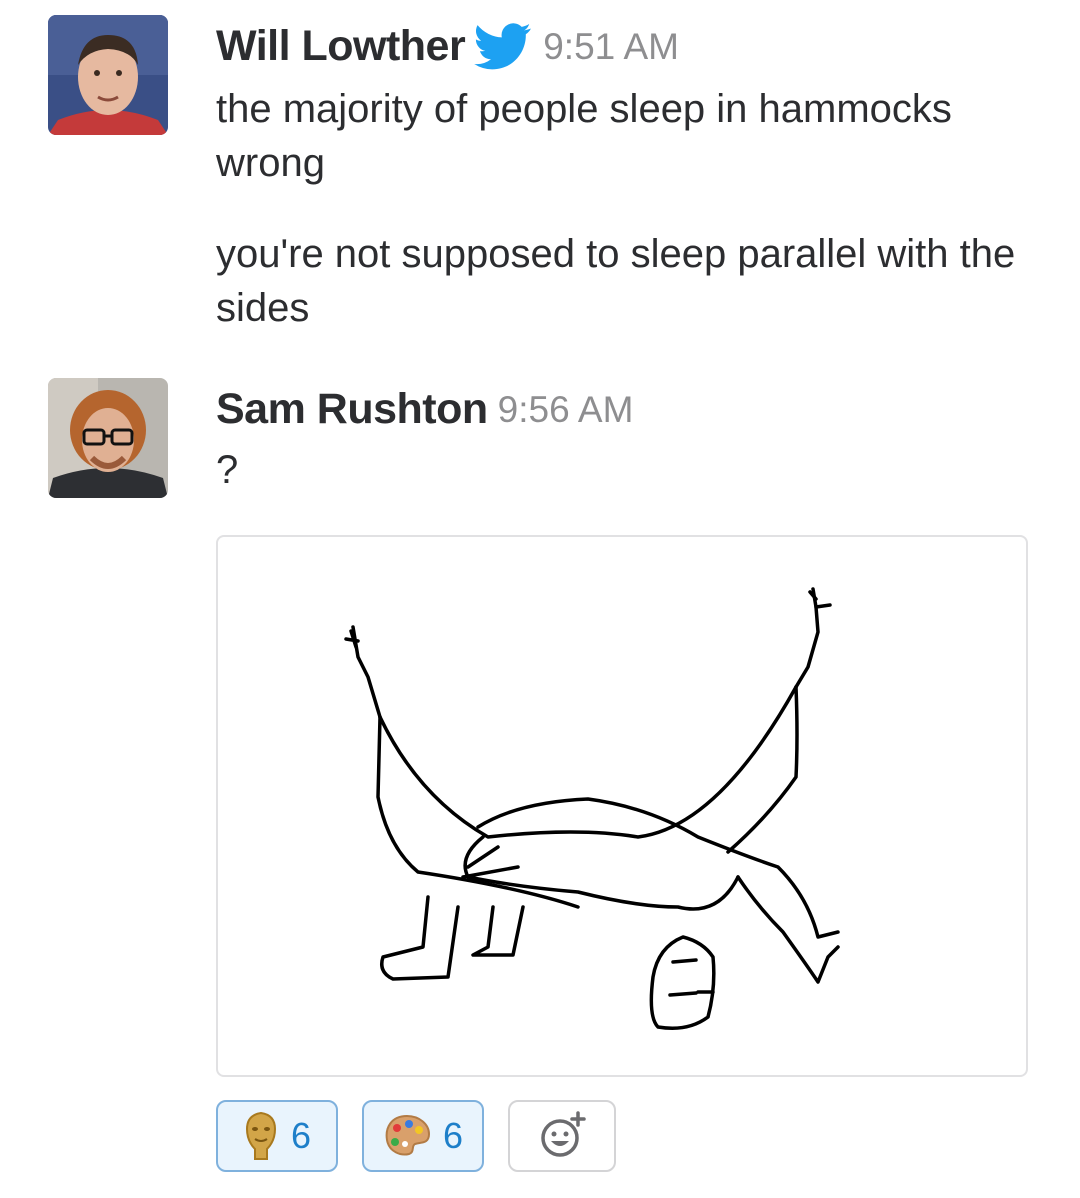 The width and height of the screenshot is (1080, 1198). I want to click on artist-palette-icon, so click(407, 1136).